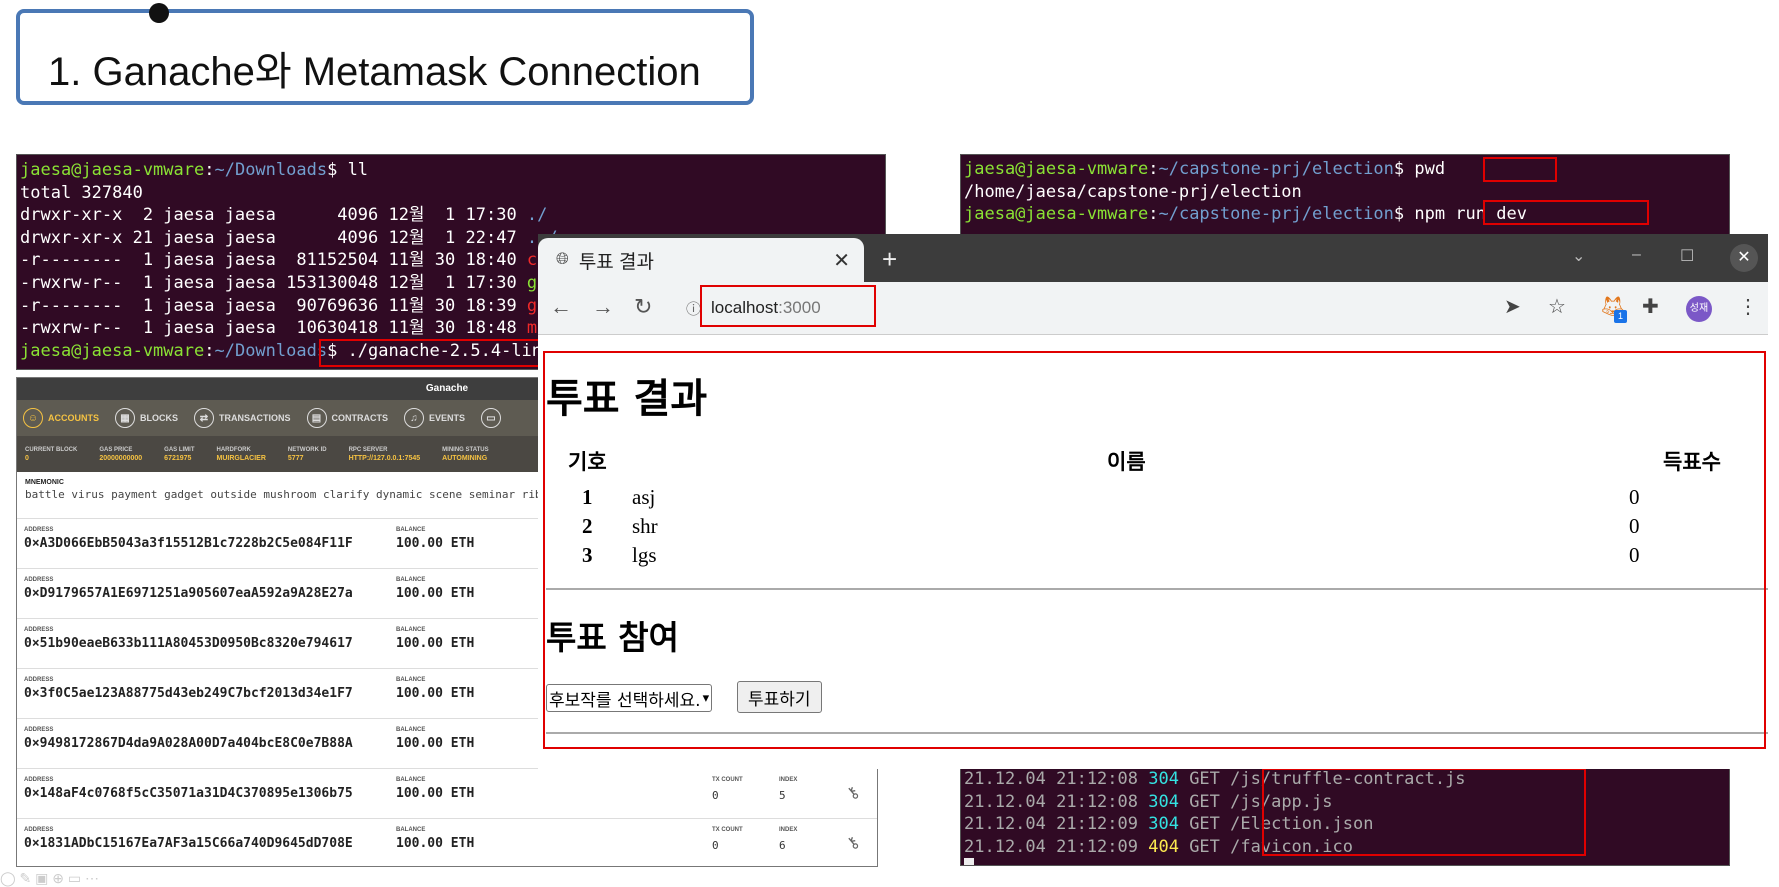 This screenshot has height=887, width=1779. I want to click on window-close-button: ✕, so click(1744, 258).